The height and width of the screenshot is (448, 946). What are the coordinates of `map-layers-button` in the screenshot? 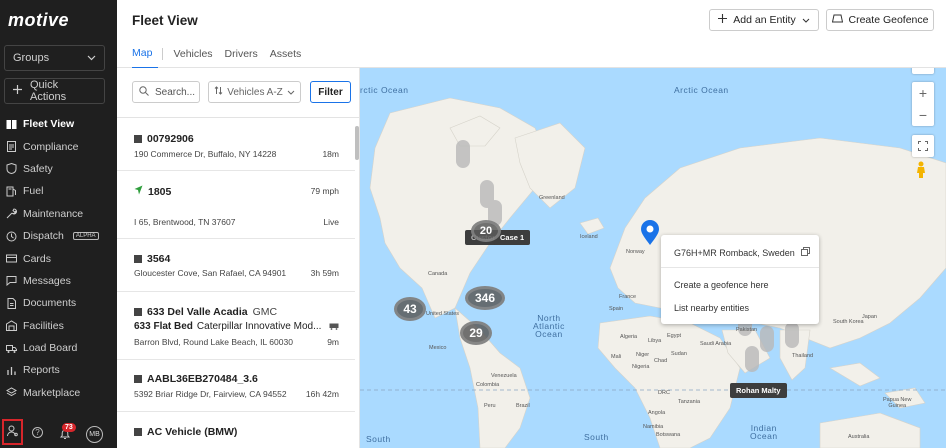 It's located at (923, 71).